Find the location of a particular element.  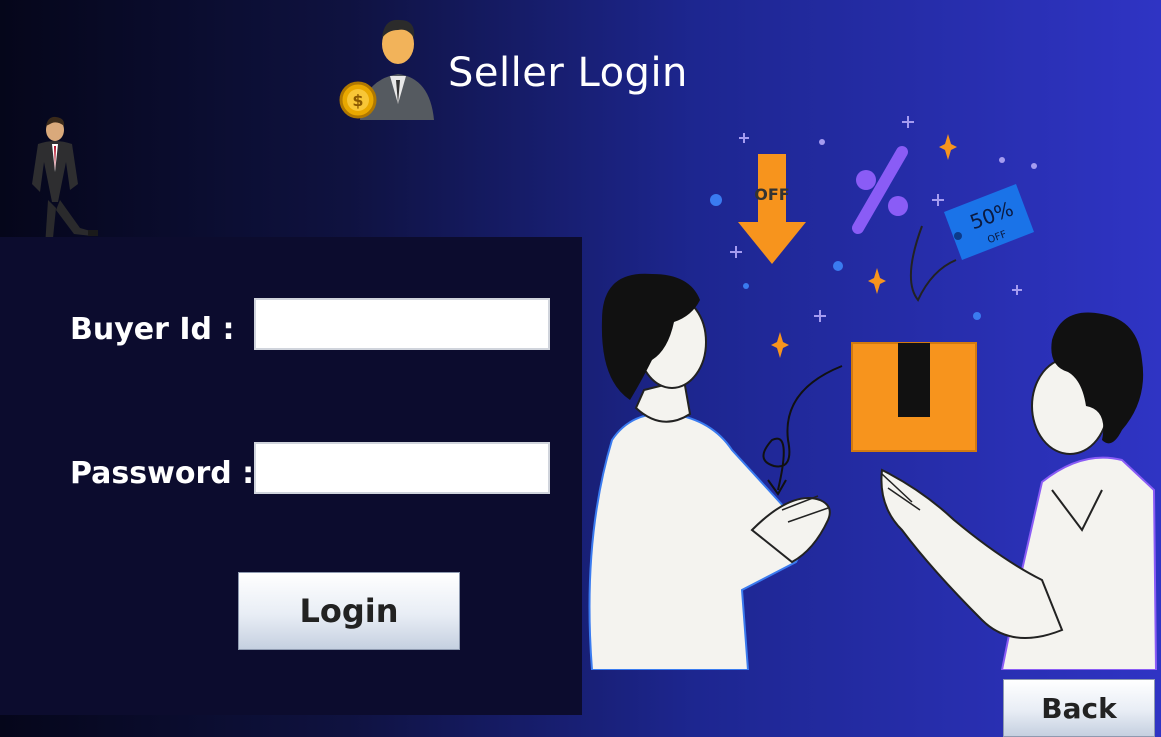

page-title: Seller Login is located at coordinates (568, 73).